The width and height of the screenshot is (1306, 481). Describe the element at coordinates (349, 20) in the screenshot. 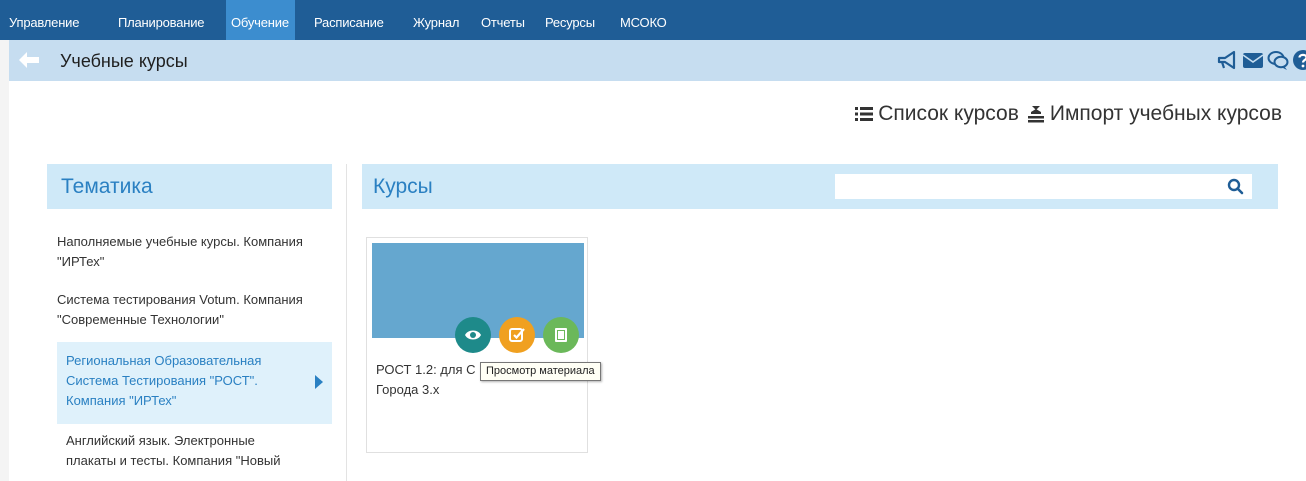

I see `nav-item-schedule: Расписание` at that location.